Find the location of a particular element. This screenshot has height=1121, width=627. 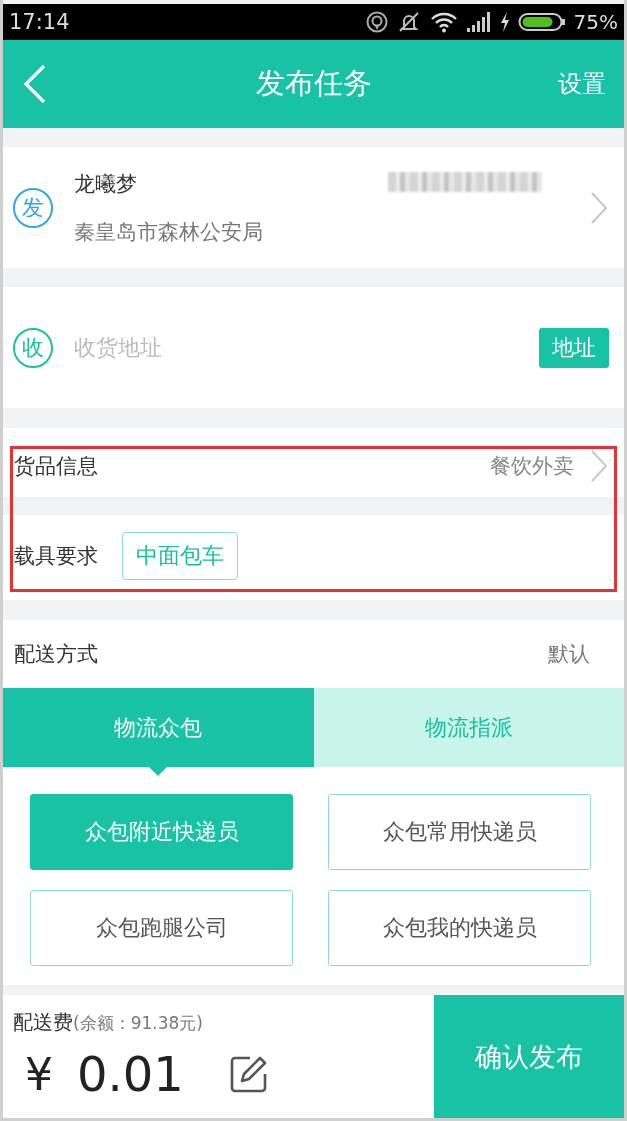

currency-symbol: ¥ is located at coordinates (39, 1074).